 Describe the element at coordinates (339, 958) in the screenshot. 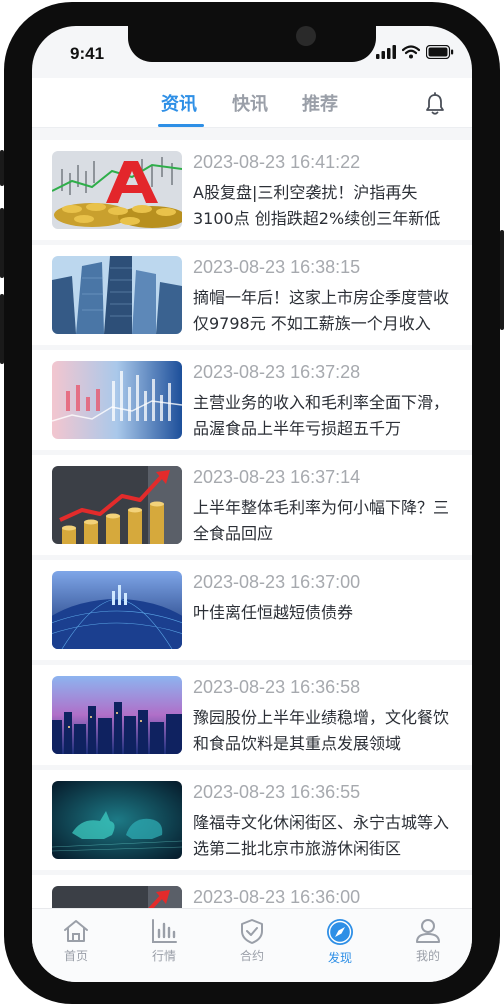

I see `nav-label: 发现` at that location.